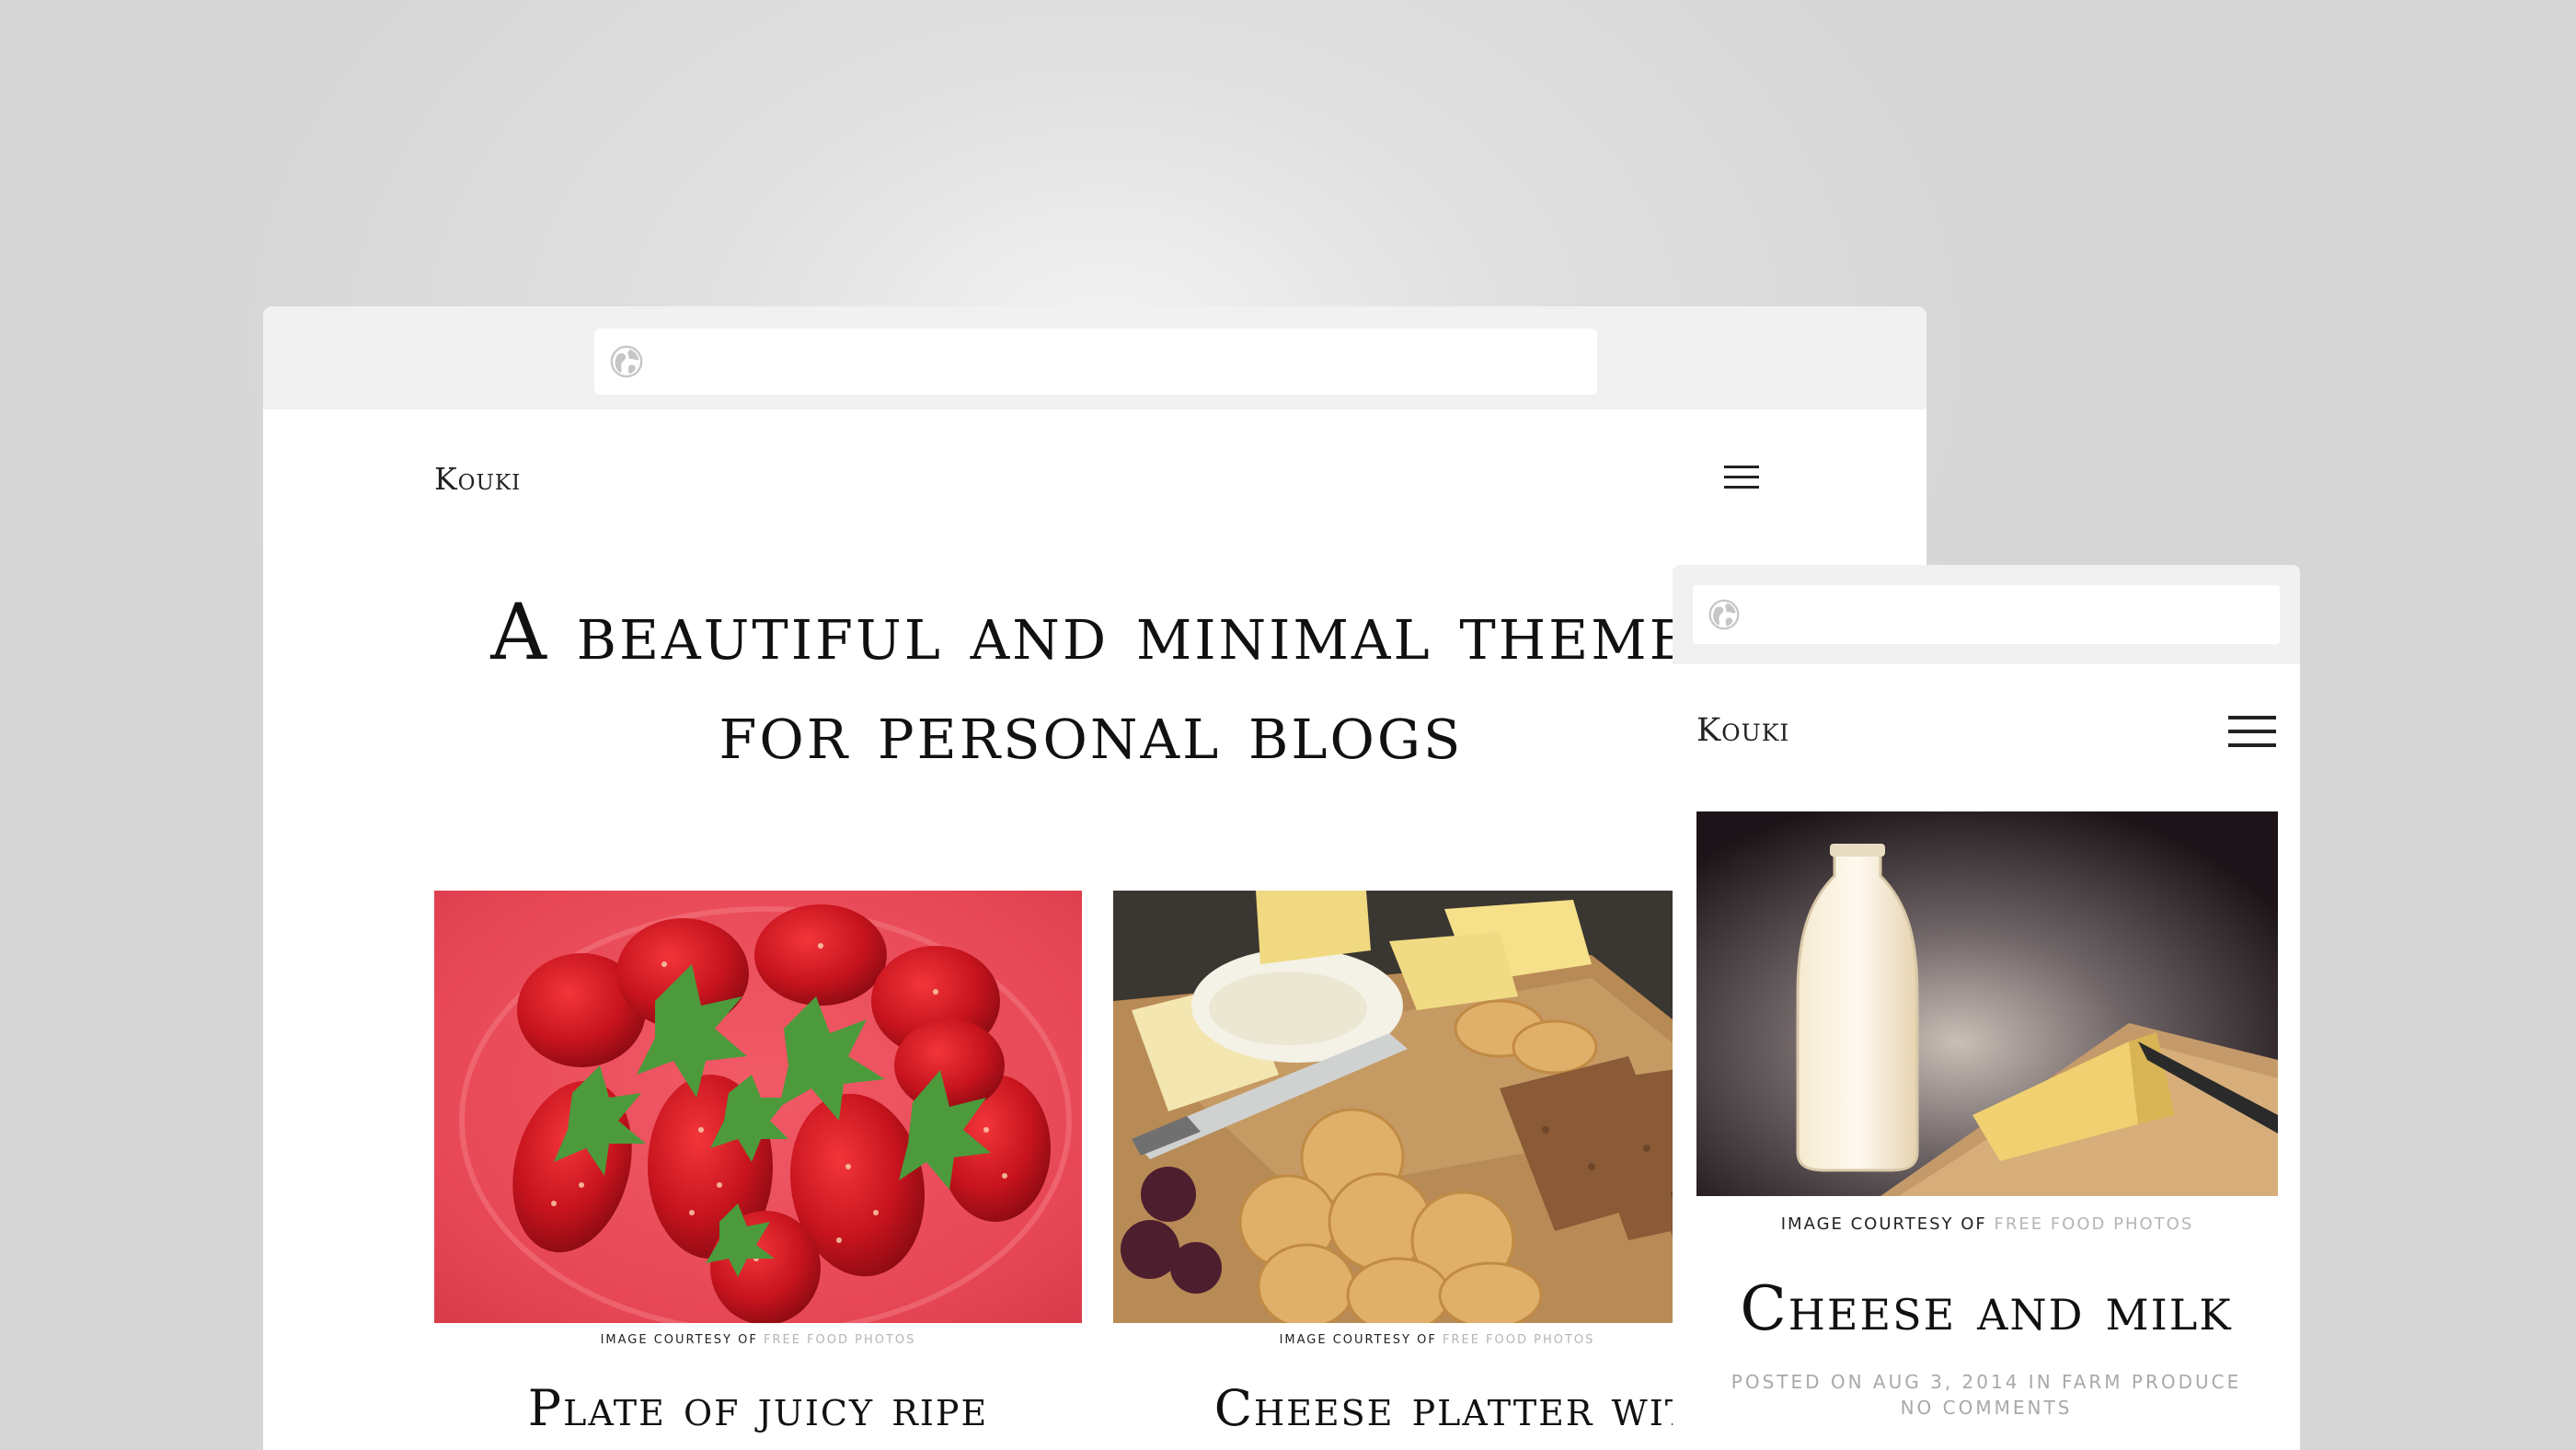 Image resolution: width=2576 pixels, height=1450 pixels. I want to click on tagline-line-2: for personal blogs, so click(1091, 732).